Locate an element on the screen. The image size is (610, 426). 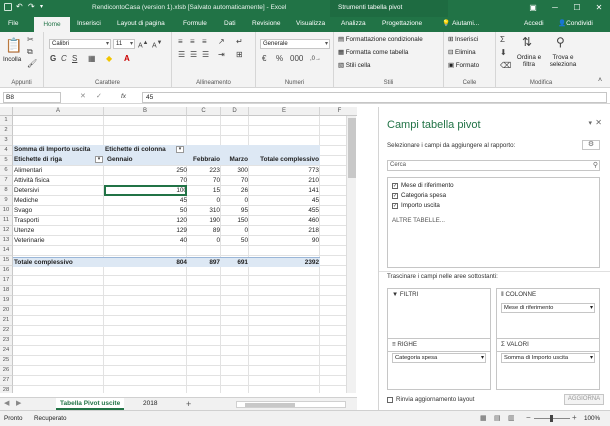
tab-home: Home is located at coordinates (52, 24).